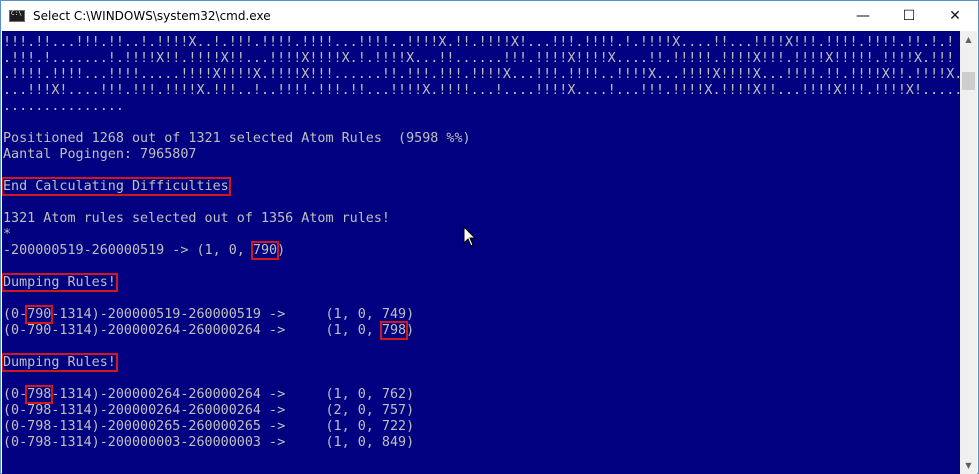 Image resolution: width=979 pixels, height=474 pixels. What do you see at coordinates (482, 186) in the screenshot?
I see `console-line: End Calculating Difficulties` at bounding box center [482, 186].